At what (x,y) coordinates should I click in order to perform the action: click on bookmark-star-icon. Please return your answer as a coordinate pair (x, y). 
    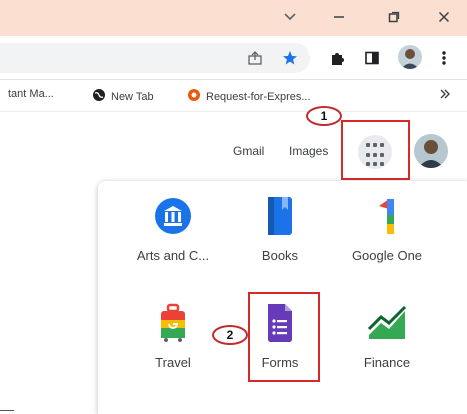
    Looking at the image, I should click on (290, 58).